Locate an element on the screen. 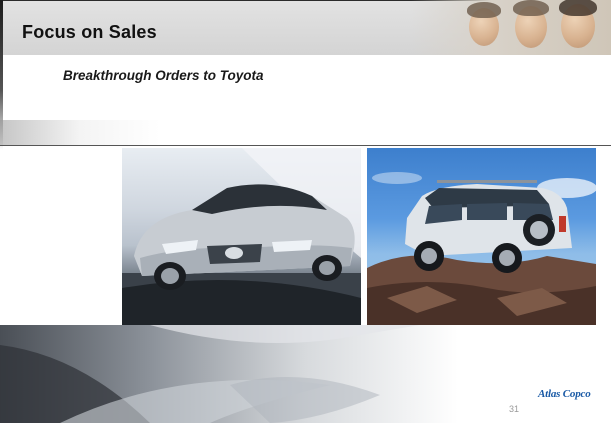 This screenshot has width=611, height=423. page-number: 31 is located at coordinates (514, 409).